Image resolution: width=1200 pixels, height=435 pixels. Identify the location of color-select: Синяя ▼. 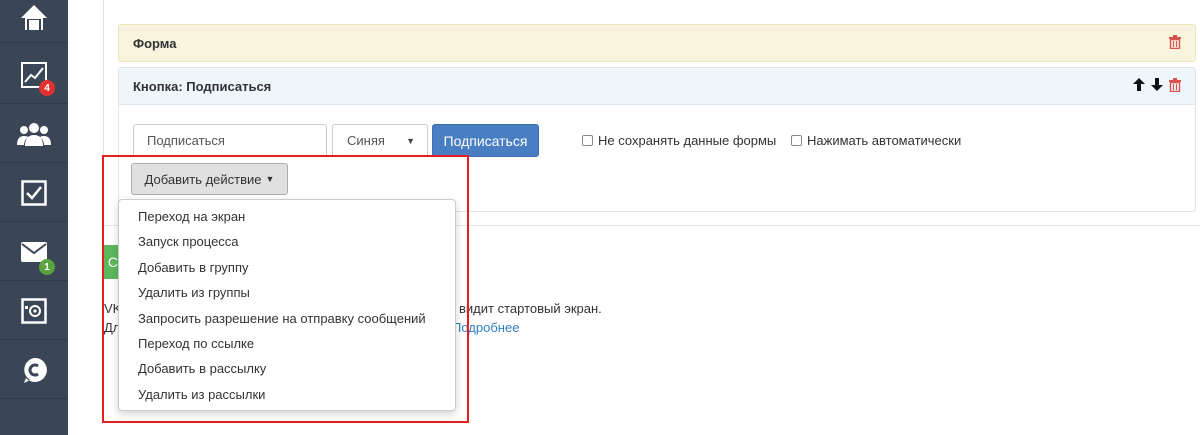
(380, 140).